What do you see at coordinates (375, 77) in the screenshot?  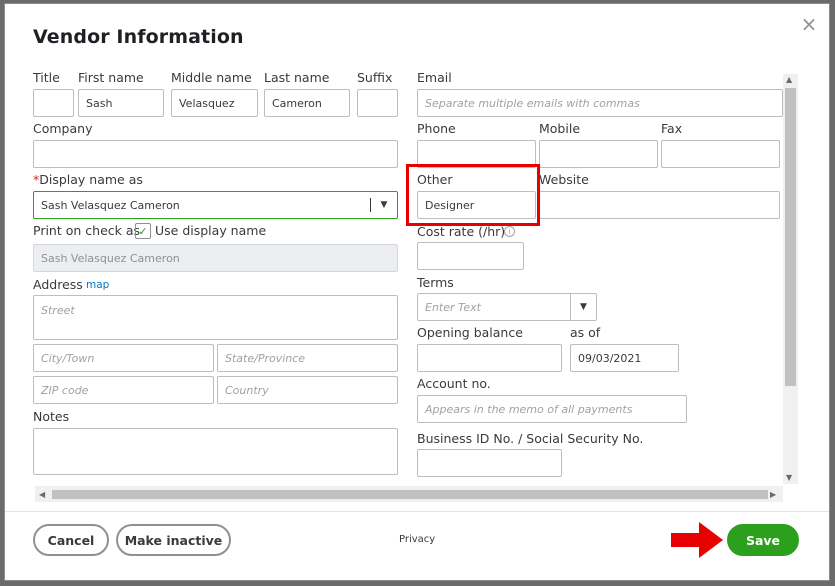 I see `suffix-label: Suffix` at bounding box center [375, 77].